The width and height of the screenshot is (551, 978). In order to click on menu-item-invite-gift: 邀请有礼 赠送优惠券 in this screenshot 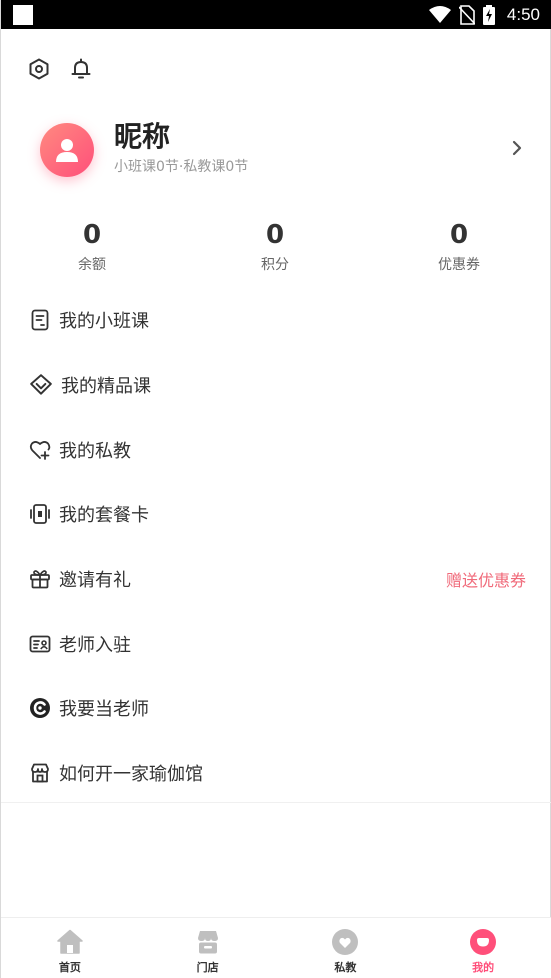, I will do `click(276, 579)`.